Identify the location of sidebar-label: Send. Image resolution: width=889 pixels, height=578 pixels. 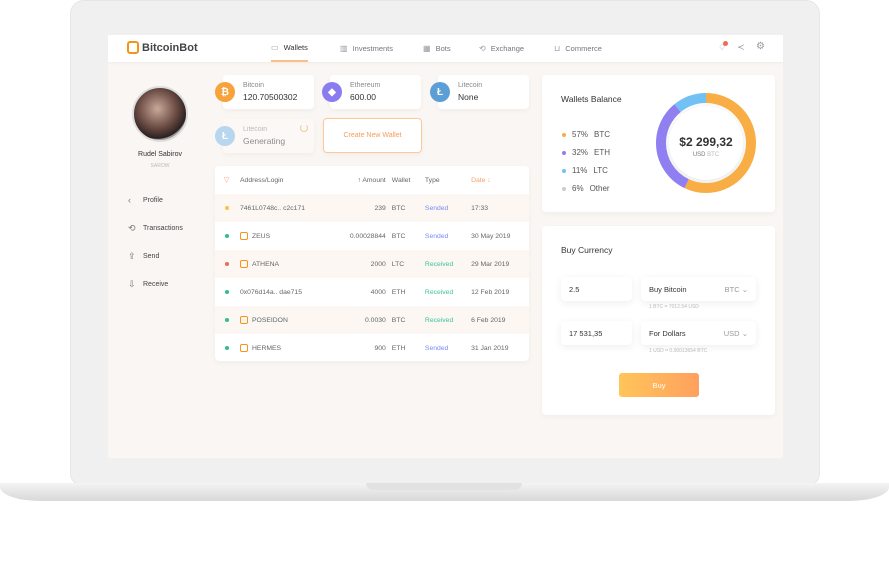
(151, 256).